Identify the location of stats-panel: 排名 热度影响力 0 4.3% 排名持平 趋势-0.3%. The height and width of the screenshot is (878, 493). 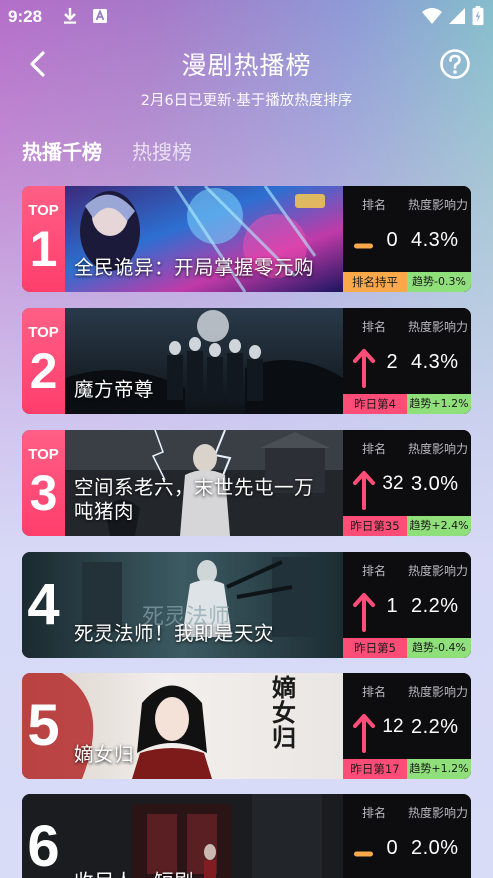
(407, 239).